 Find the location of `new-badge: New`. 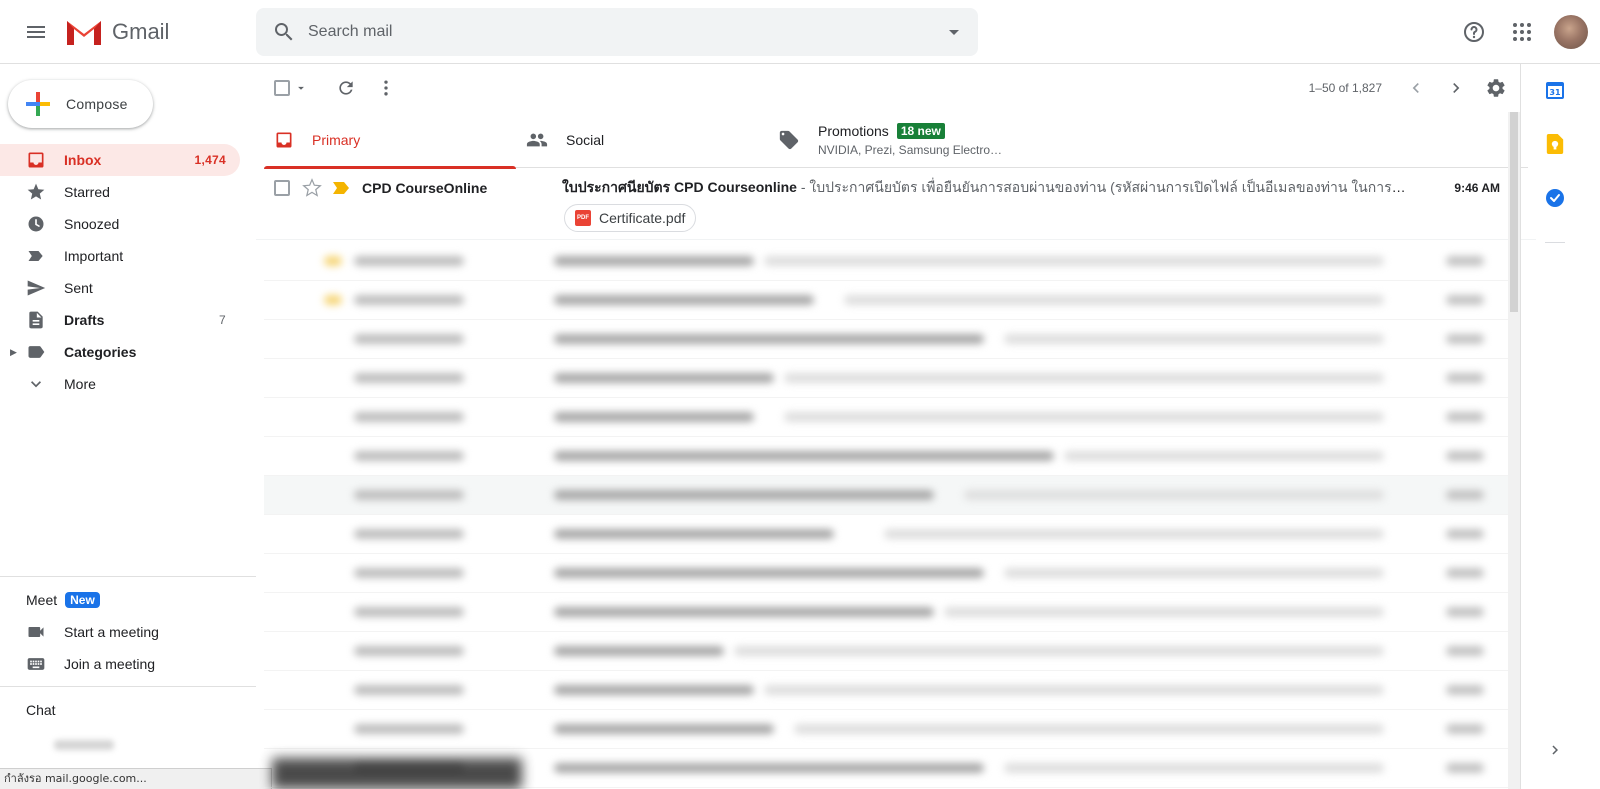

new-badge: New is located at coordinates (82, 600).